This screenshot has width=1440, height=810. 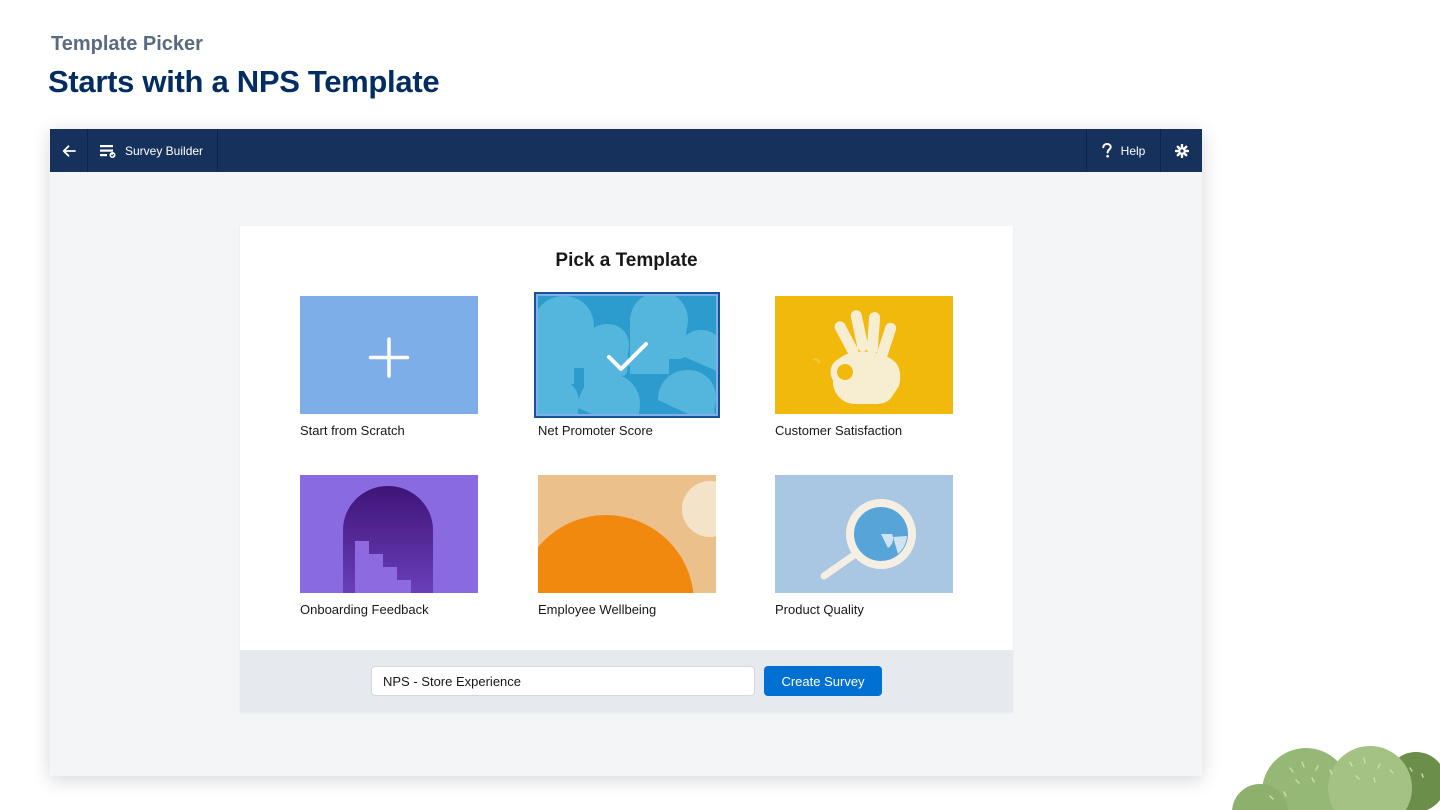 What do you see at coordinates (1106, 150) in the screenshot?
I see `question-icon` at bounding box center [1106, 150].